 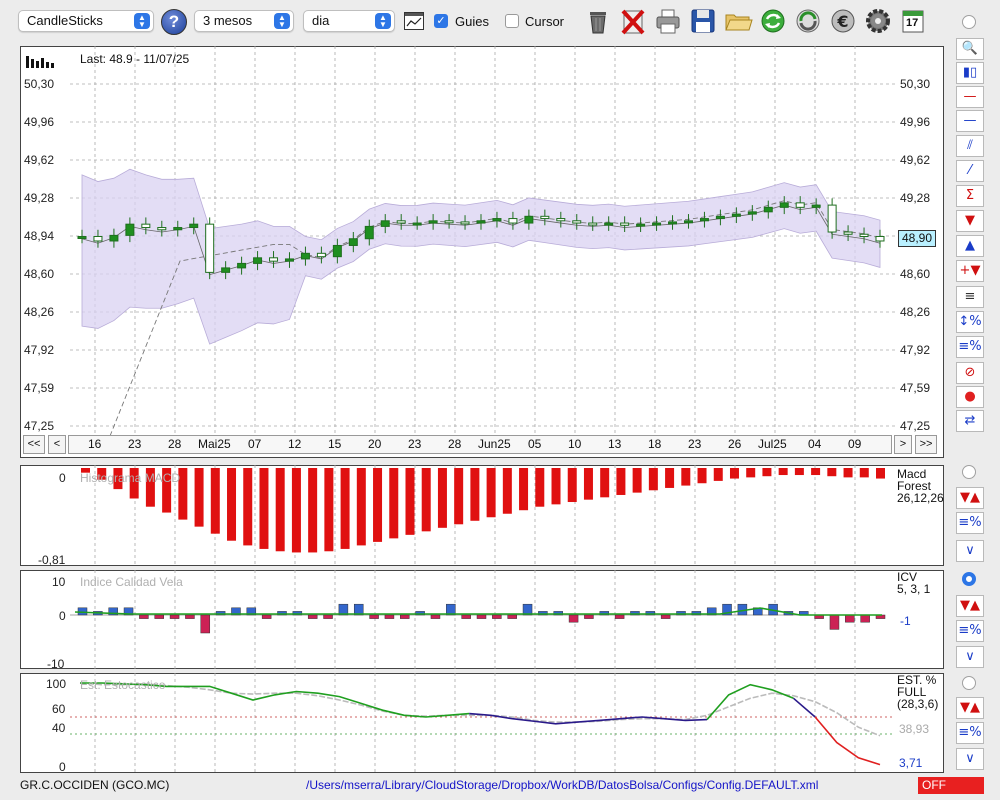 I want to click on gear-icon, so click(x=878, y=21).